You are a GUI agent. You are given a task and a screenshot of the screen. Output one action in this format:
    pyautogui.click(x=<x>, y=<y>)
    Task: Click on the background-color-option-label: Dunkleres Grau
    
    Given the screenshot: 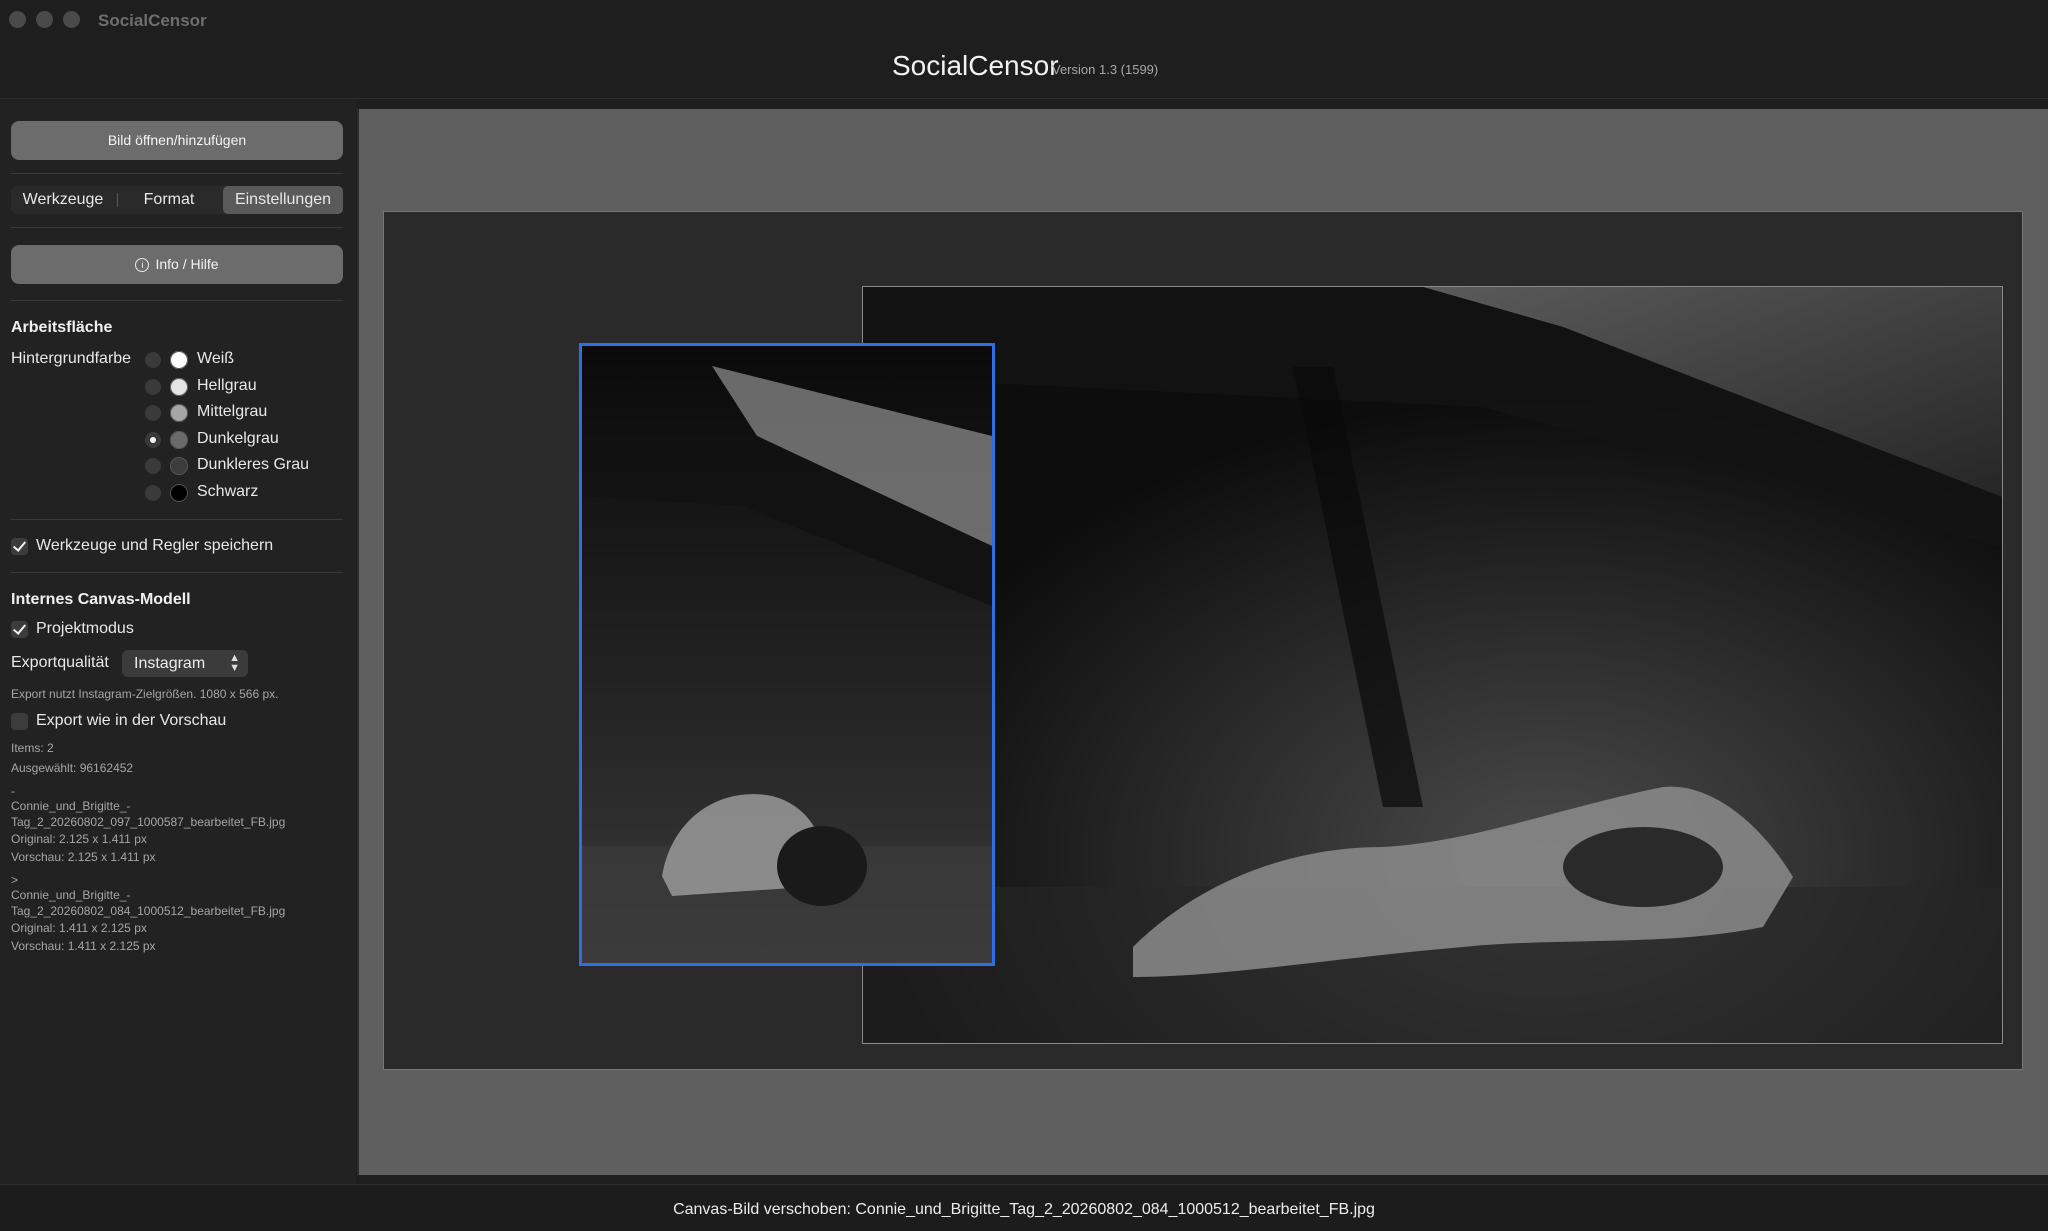 What is the action you would take?
    pyautogui.click(x=253, y=464)
    